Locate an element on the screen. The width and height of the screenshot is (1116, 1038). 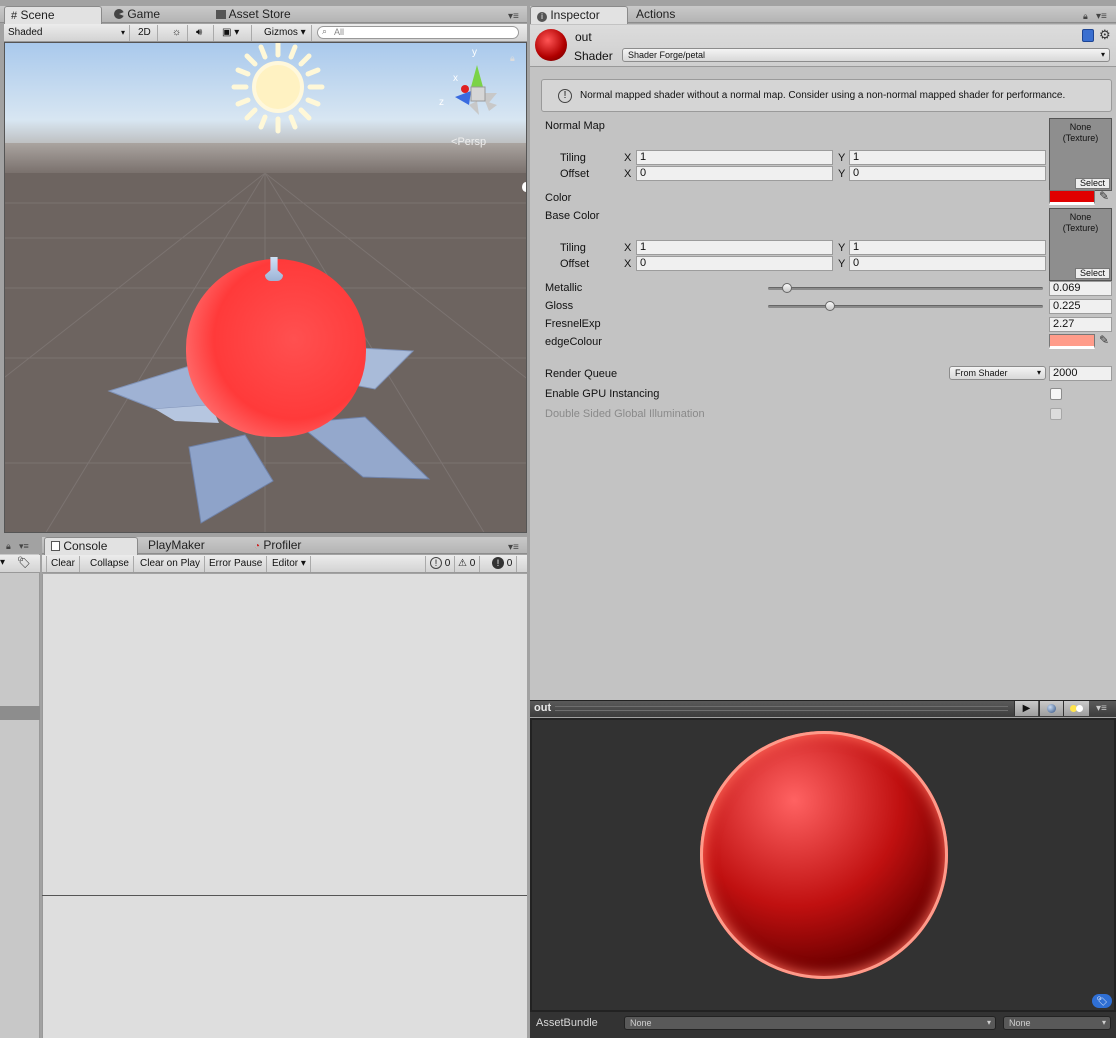
normal-map-tiling-x-field: 1 is located at coordinates (734, 157).